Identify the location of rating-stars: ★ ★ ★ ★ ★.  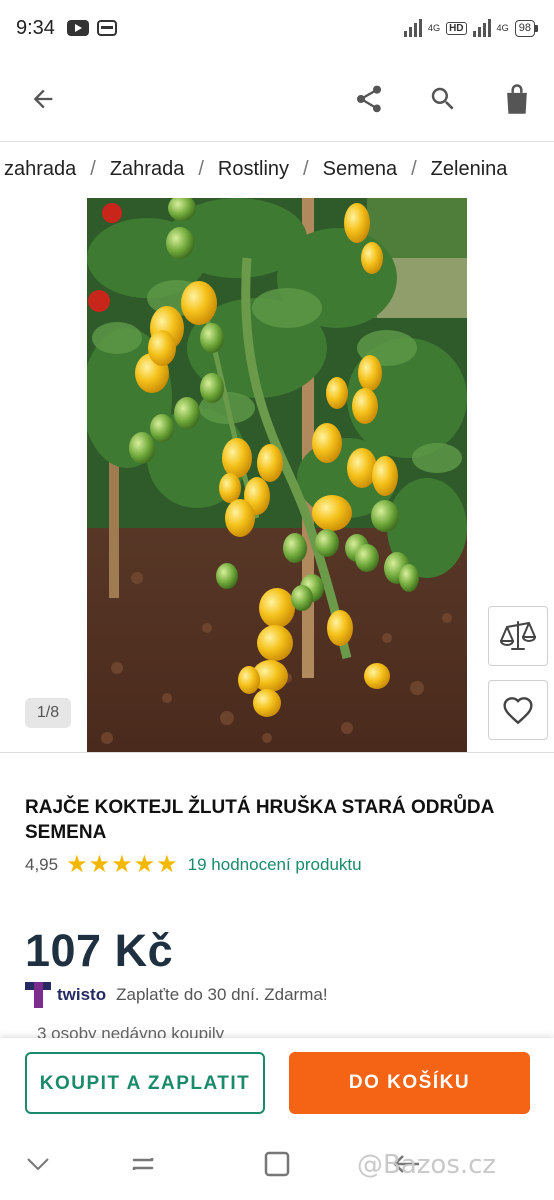
(122, 865).